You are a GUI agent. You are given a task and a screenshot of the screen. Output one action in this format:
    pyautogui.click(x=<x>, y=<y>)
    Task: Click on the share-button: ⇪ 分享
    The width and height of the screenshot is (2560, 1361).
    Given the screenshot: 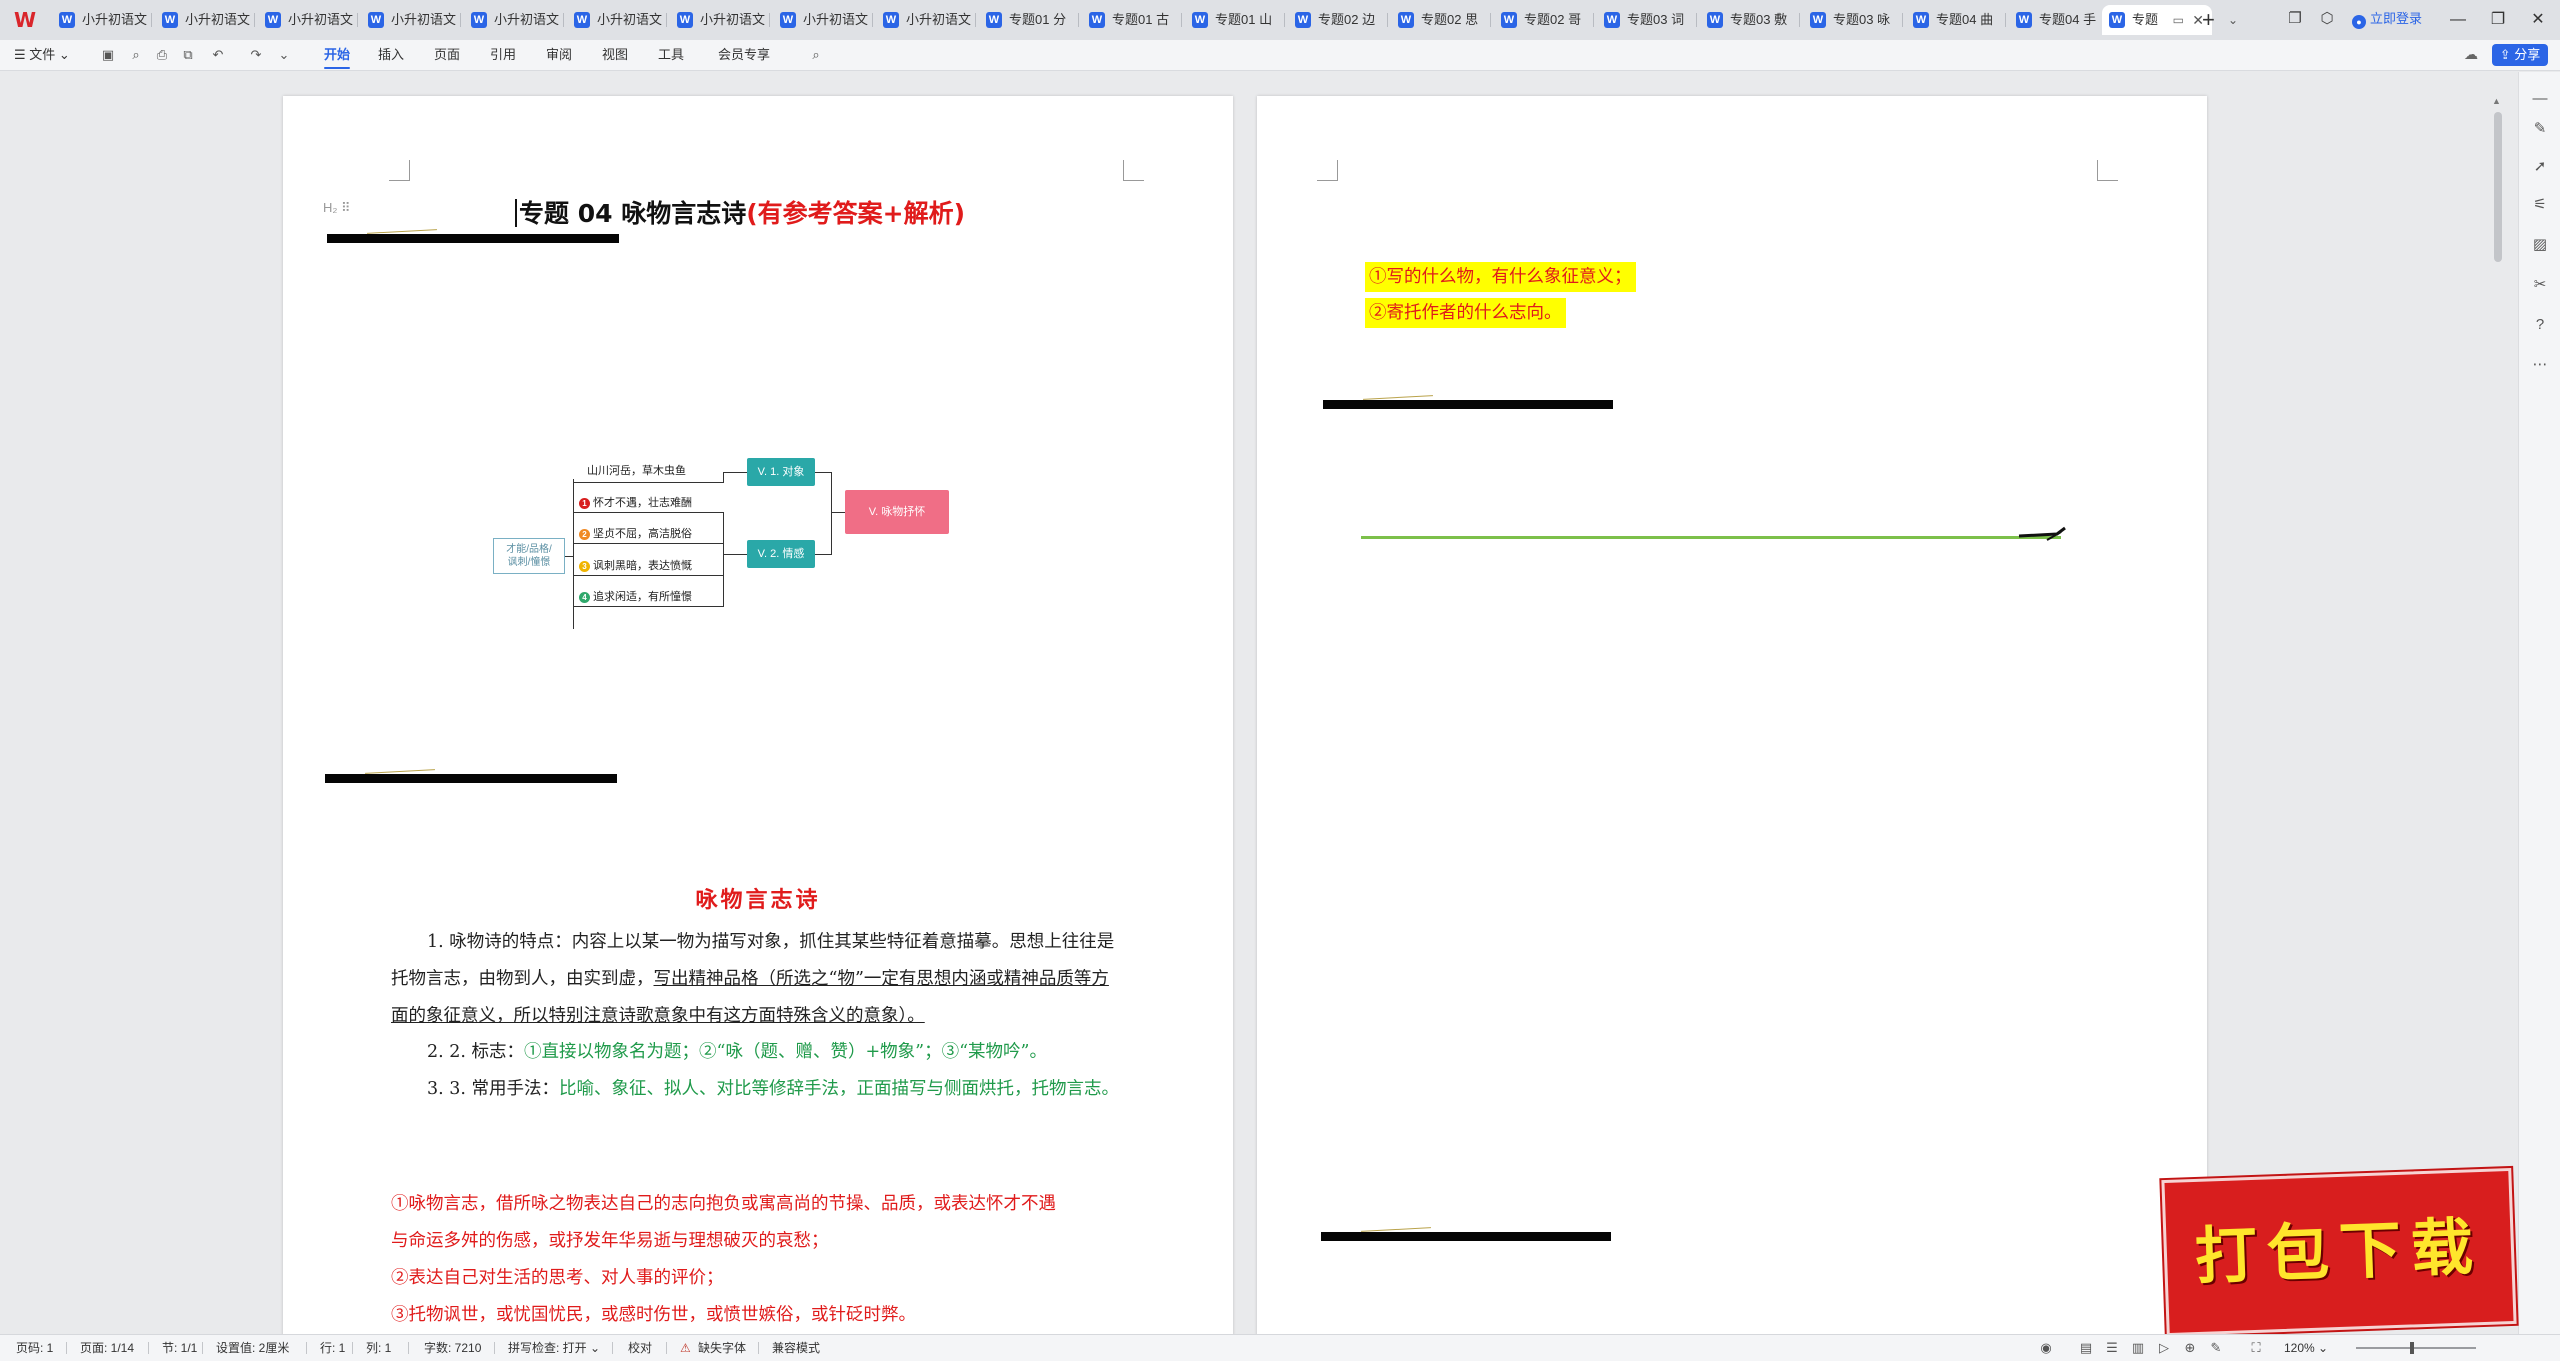 What is the action you would take?
    pyautogui.click(x=2520, y=55)
    